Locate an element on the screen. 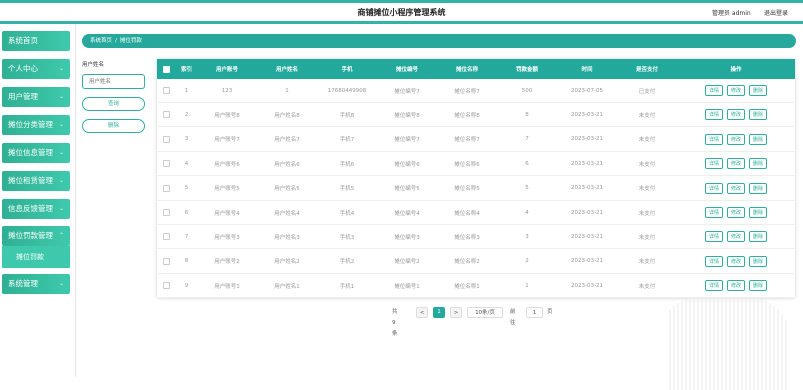  cell-account: 用户账号4 is located at coordinates (227, 213).